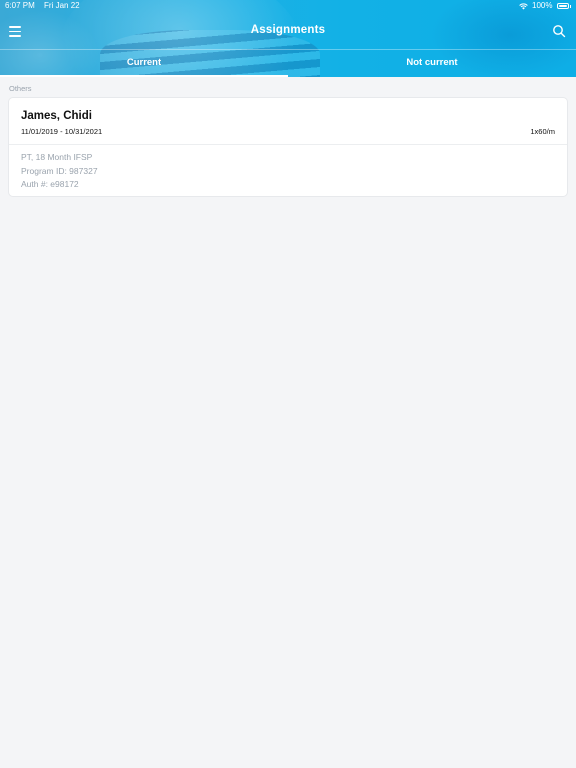  I want to click on status-time: 6:07 PM, so click(20, 5).